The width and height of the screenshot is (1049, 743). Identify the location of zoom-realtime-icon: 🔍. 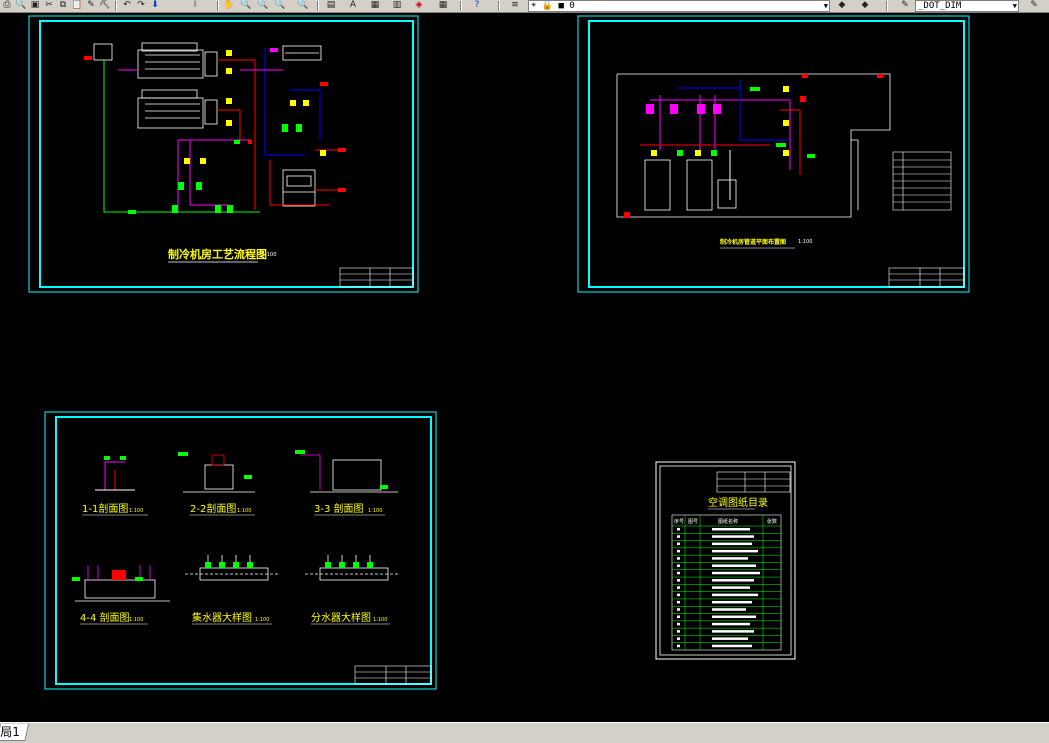
(246, 5).